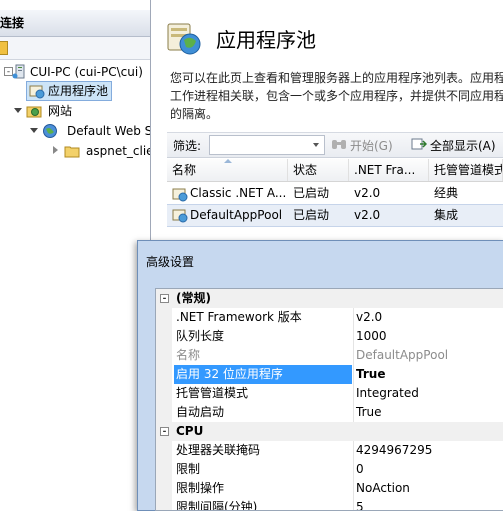 The height and width of the screenshot is (511, 503). I want to click on start-label: 开始(G), so click(371, 146).